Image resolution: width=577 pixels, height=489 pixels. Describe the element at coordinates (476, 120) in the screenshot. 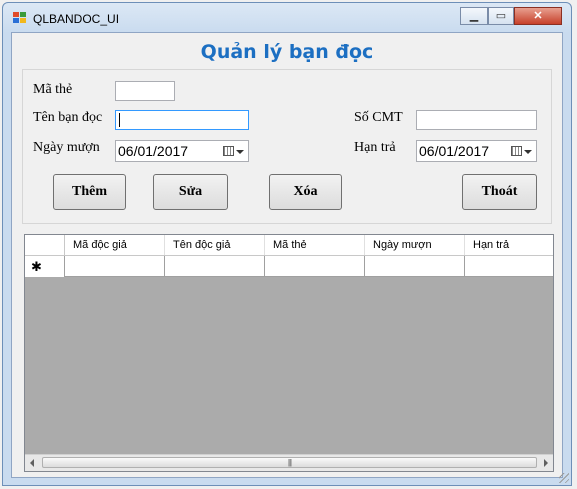

I see `so-cmt-input` at that location.